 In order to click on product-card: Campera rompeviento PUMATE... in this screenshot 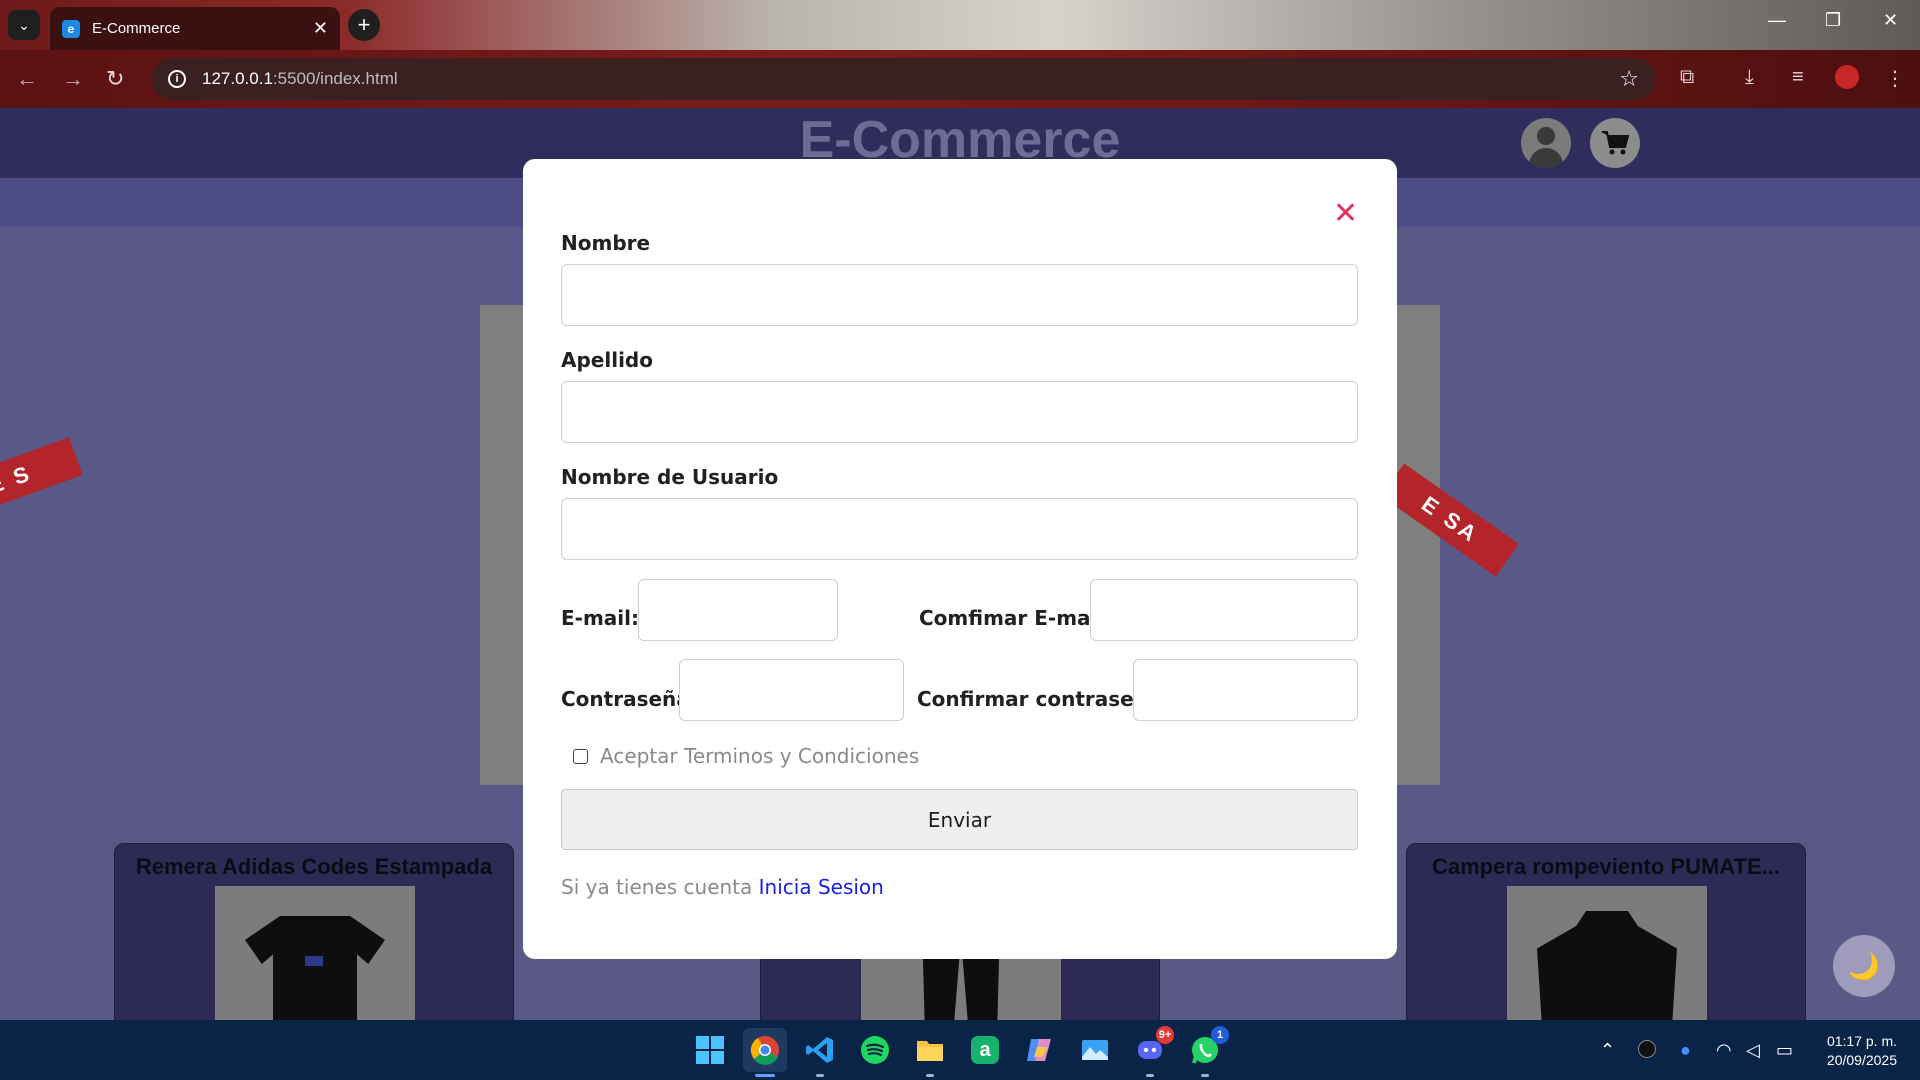, I will do `click(1606, 938)`.